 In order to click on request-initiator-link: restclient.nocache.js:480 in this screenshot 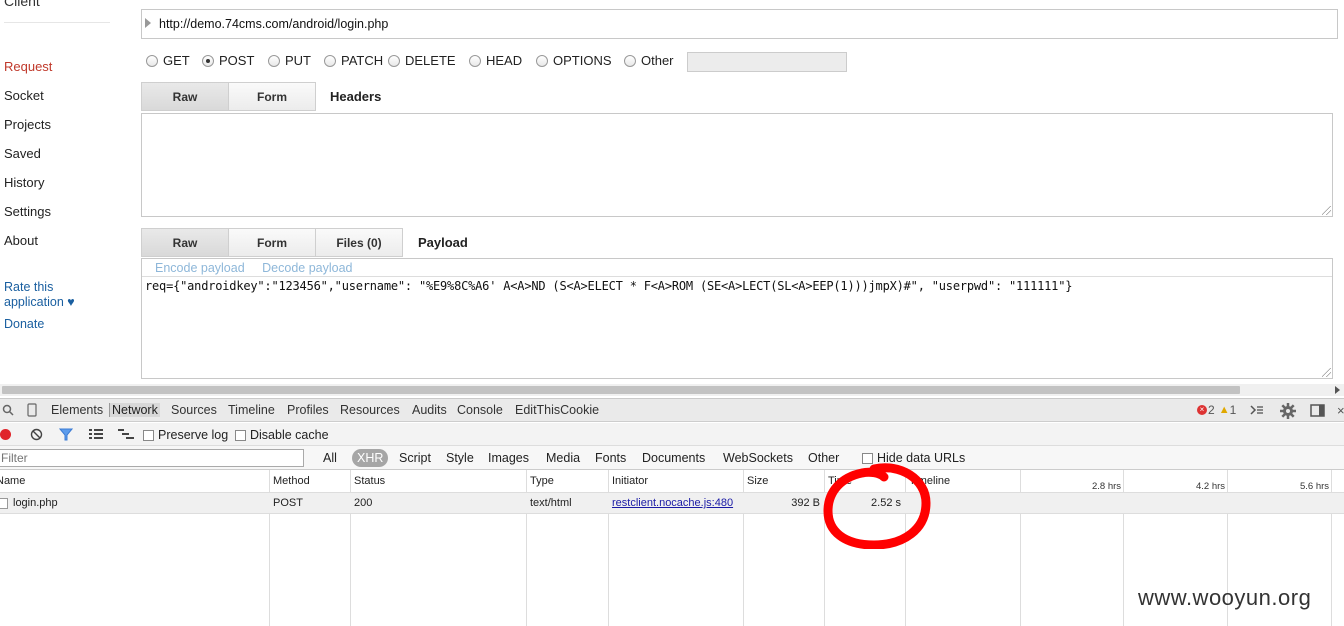, I will do `click(672, 503)`.